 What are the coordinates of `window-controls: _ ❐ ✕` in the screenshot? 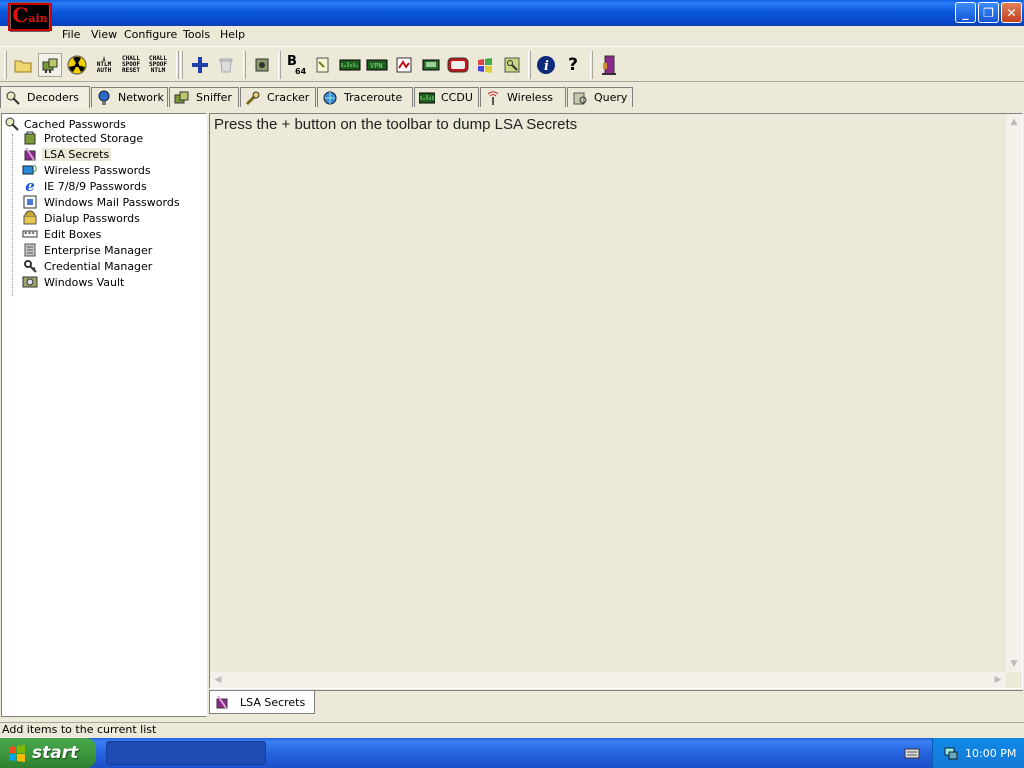 It's located at (988, 12).